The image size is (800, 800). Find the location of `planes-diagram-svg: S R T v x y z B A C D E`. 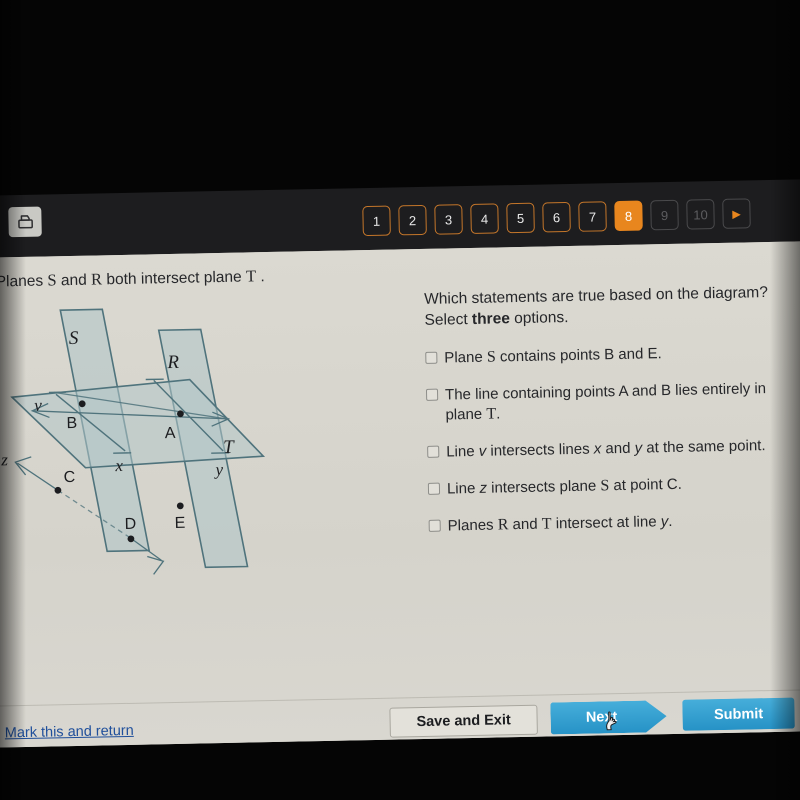

planes-diagram-svg: S R T v x y z B A C D E is located at coordinates (133, 441).